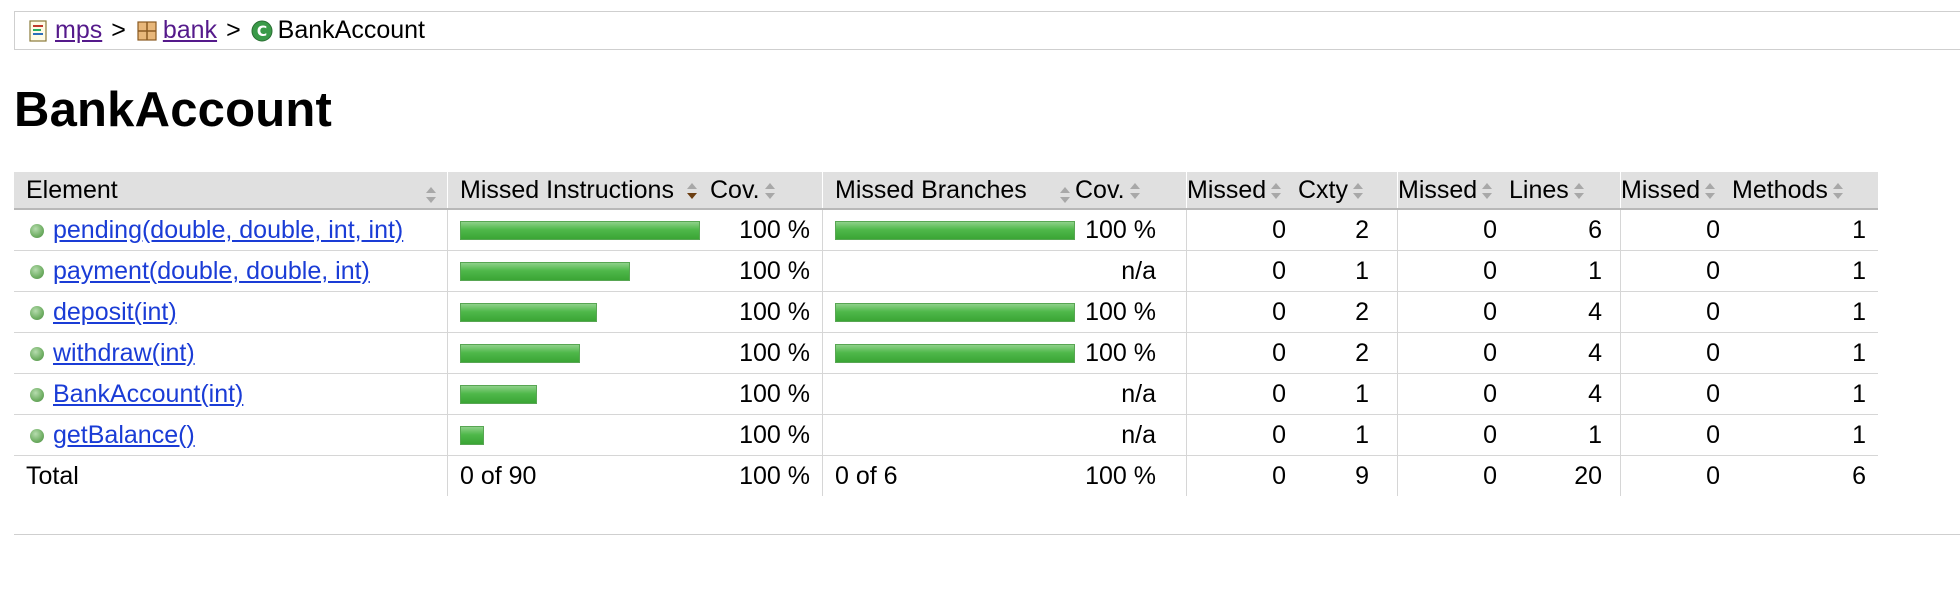  I want to click on total-label: Total, so click(52, 475).